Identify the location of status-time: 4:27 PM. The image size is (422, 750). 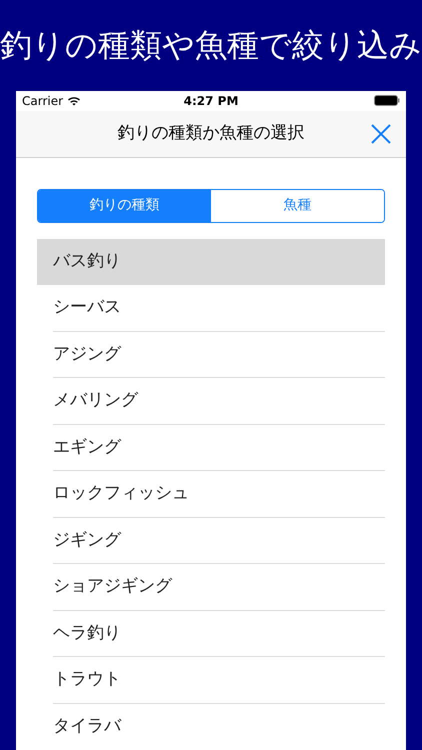
(211, 101).